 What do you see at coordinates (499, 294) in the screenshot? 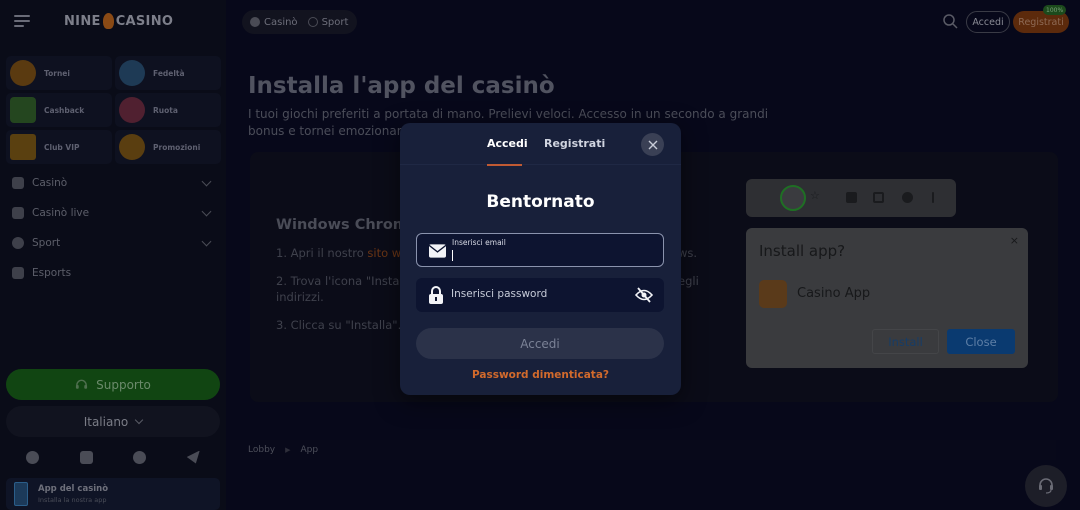
I see `password-placeholder: Inserisci password` at bounding box center [499, 294].